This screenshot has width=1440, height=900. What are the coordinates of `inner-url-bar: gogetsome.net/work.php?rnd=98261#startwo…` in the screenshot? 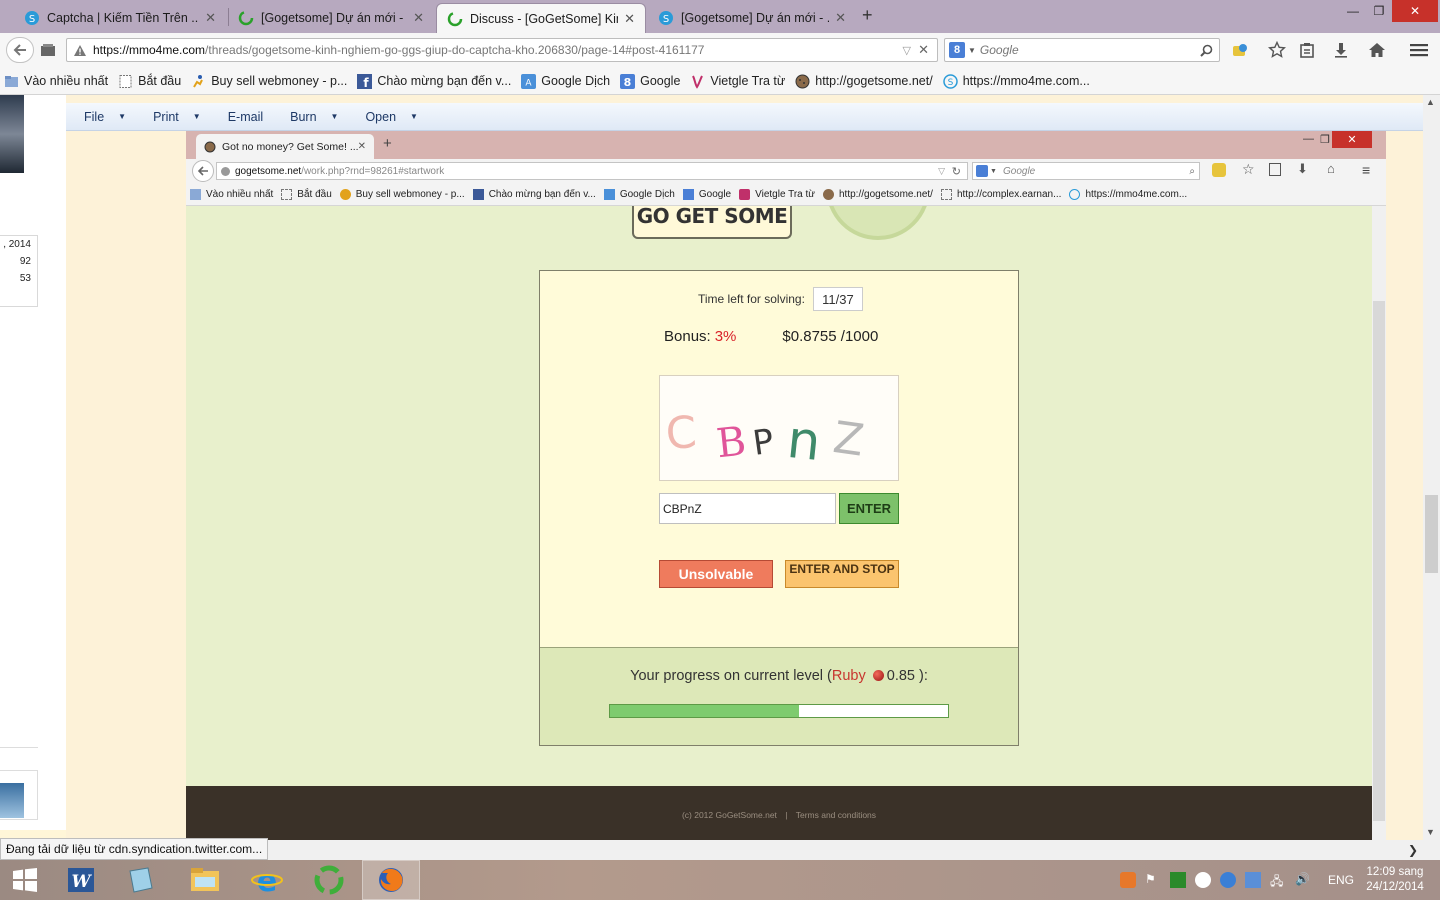 It's located at (592, 171).